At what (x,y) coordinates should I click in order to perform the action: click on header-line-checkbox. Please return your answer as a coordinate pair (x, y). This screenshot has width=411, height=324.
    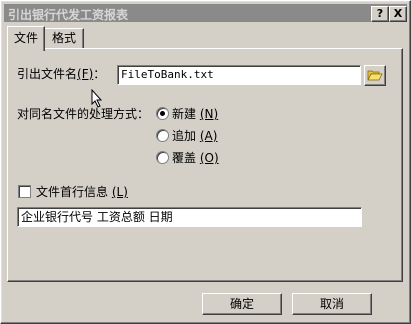
    Looking at the image, I should click on (24, 191).